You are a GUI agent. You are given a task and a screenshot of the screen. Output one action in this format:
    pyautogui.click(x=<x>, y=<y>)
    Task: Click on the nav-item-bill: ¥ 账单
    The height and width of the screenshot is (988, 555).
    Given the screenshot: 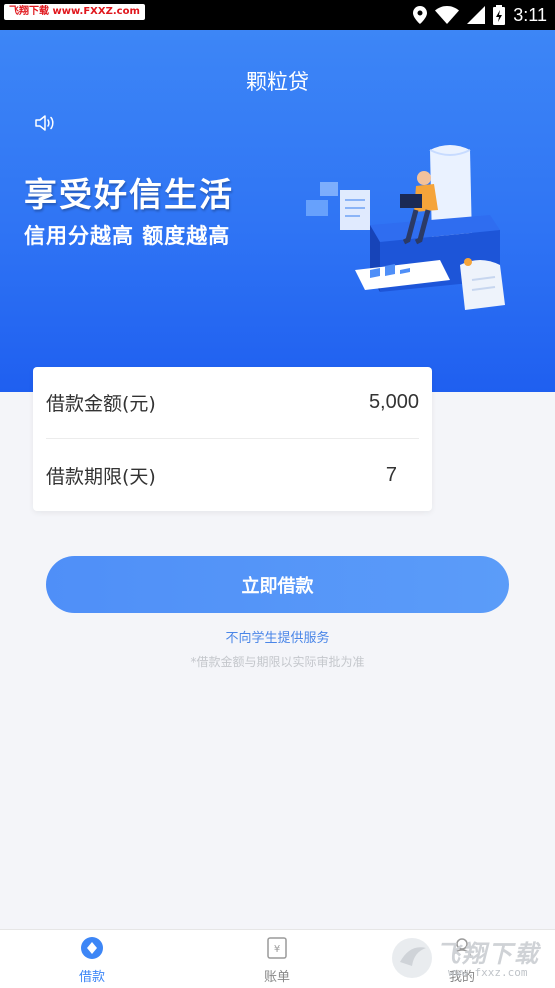 What is the action you would take?
    pyautogui.click(x=277, y=959)
    